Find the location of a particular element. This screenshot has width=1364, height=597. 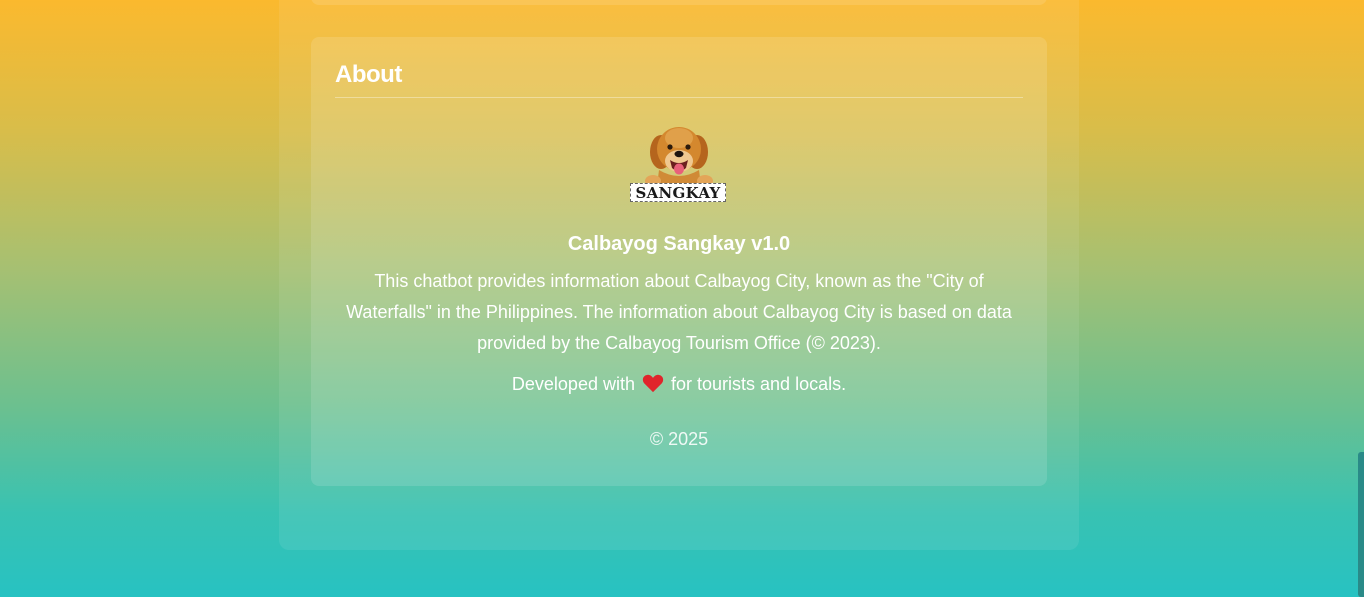

app-title: Calbayog Sangkay v1.0 is located at coordinates (679, 244).